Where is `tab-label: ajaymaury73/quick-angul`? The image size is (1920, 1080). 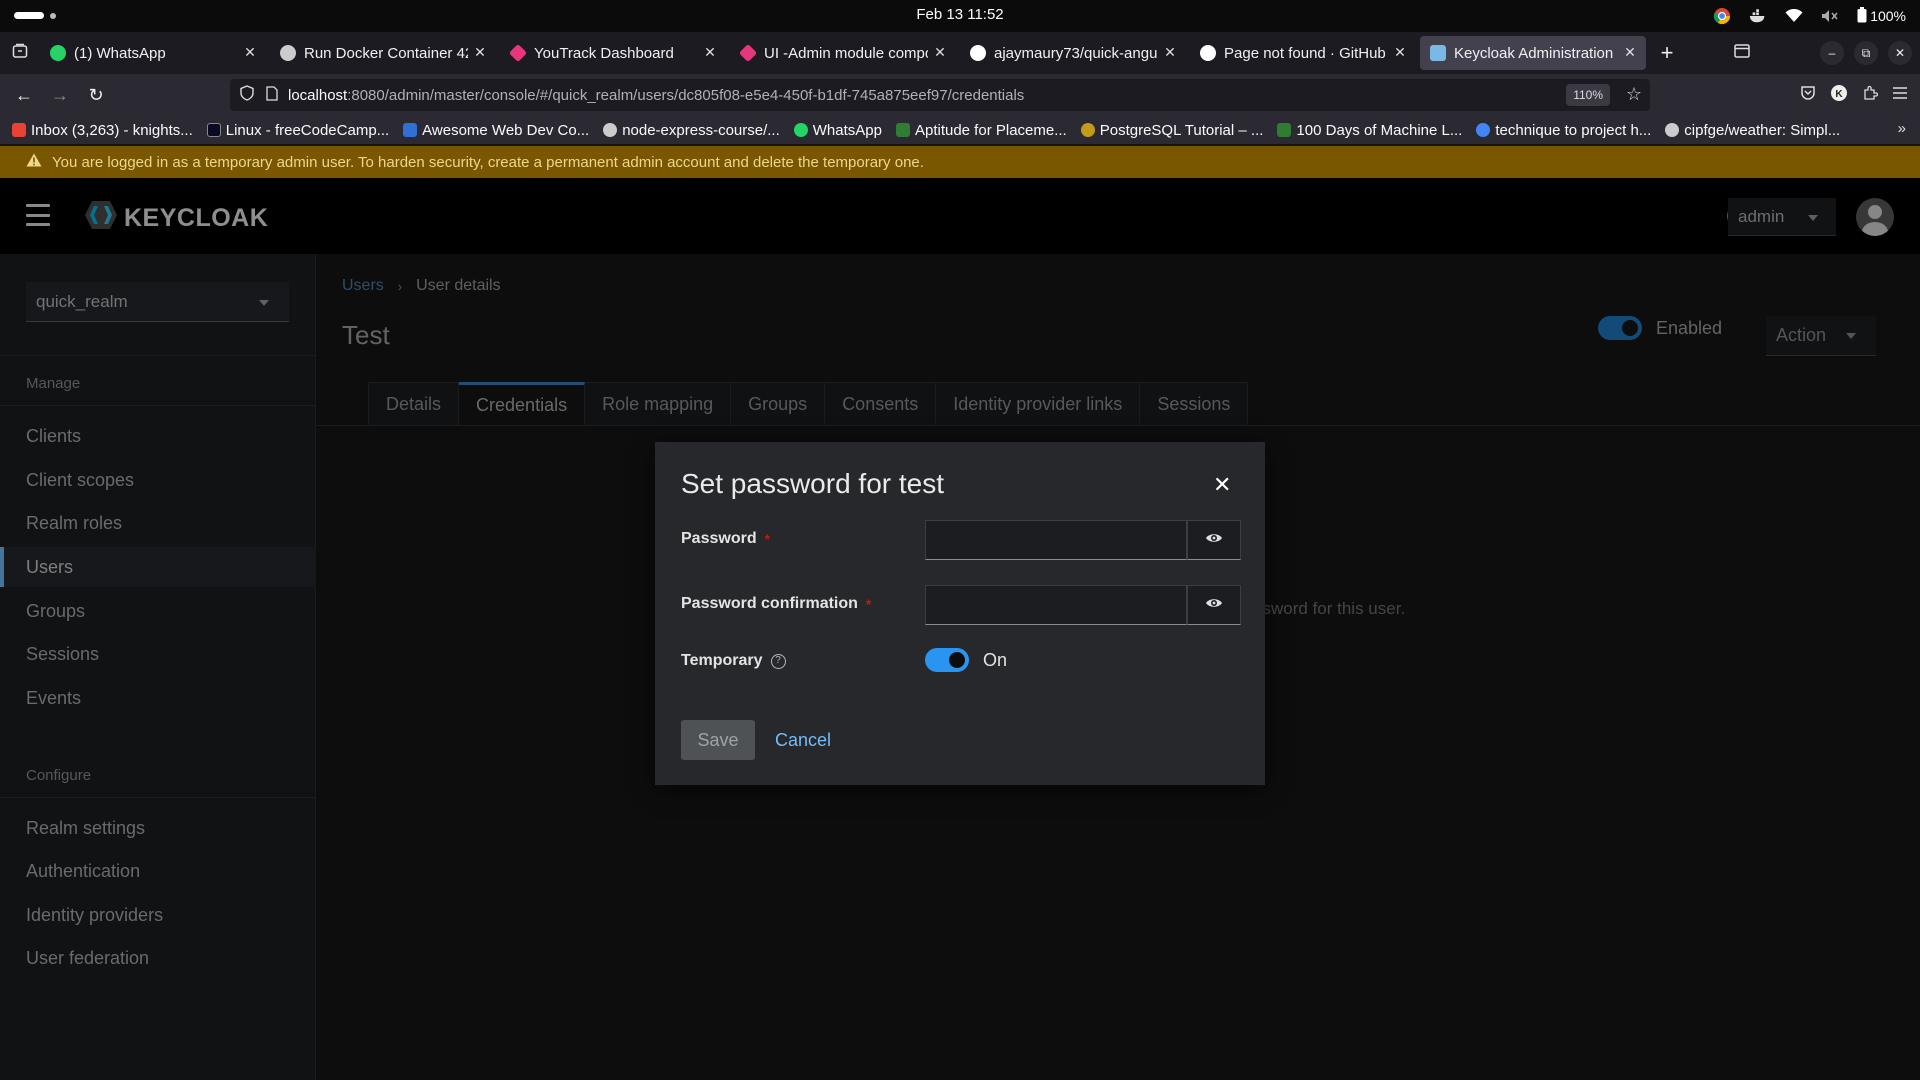 tab-label: ajaymaury73/quick-angul is located at coordinates (1076, 53).